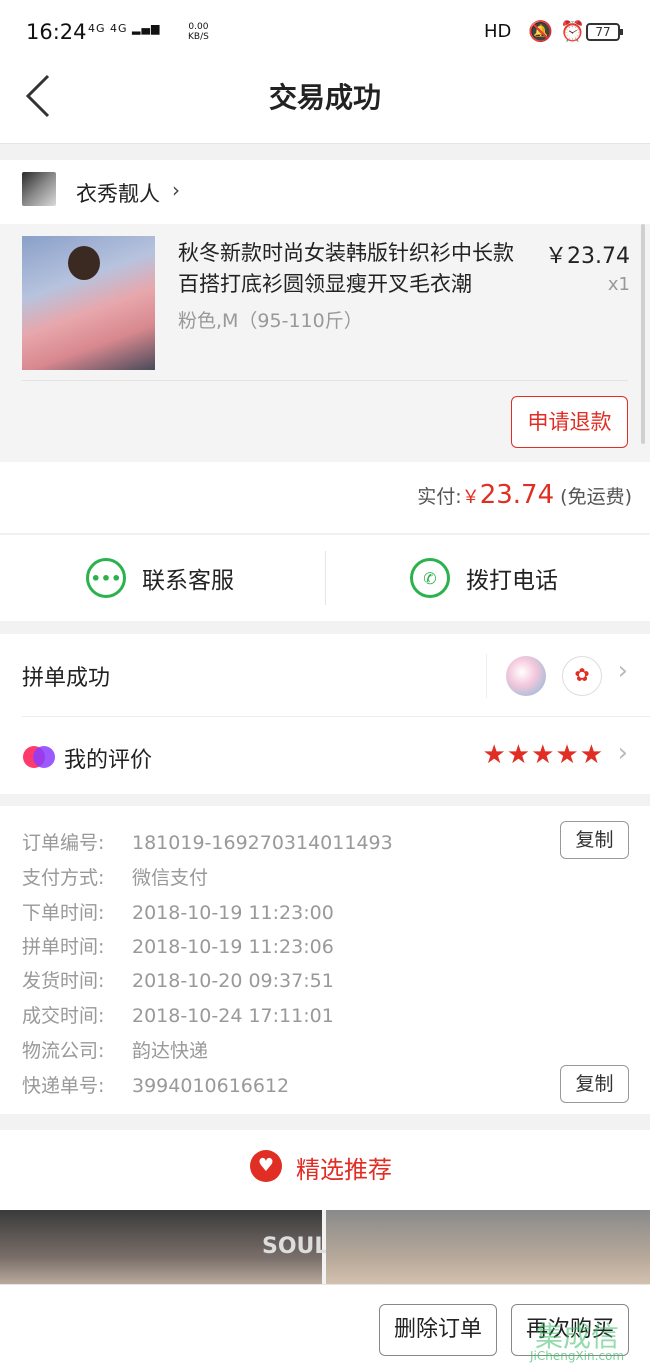 This screenshot has width=650, height=1372. I want to click on signal-icon: 4G 4G ▂▄▆, so click(124, 28).